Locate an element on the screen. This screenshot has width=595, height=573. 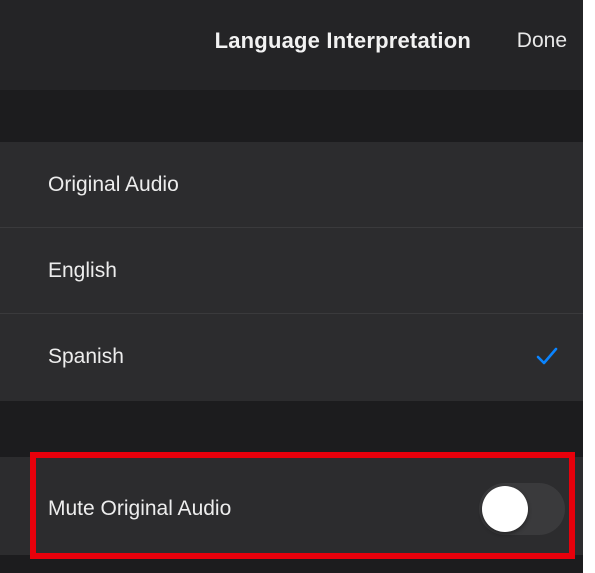
checkmark-icon is located at coordinates (547, 356).